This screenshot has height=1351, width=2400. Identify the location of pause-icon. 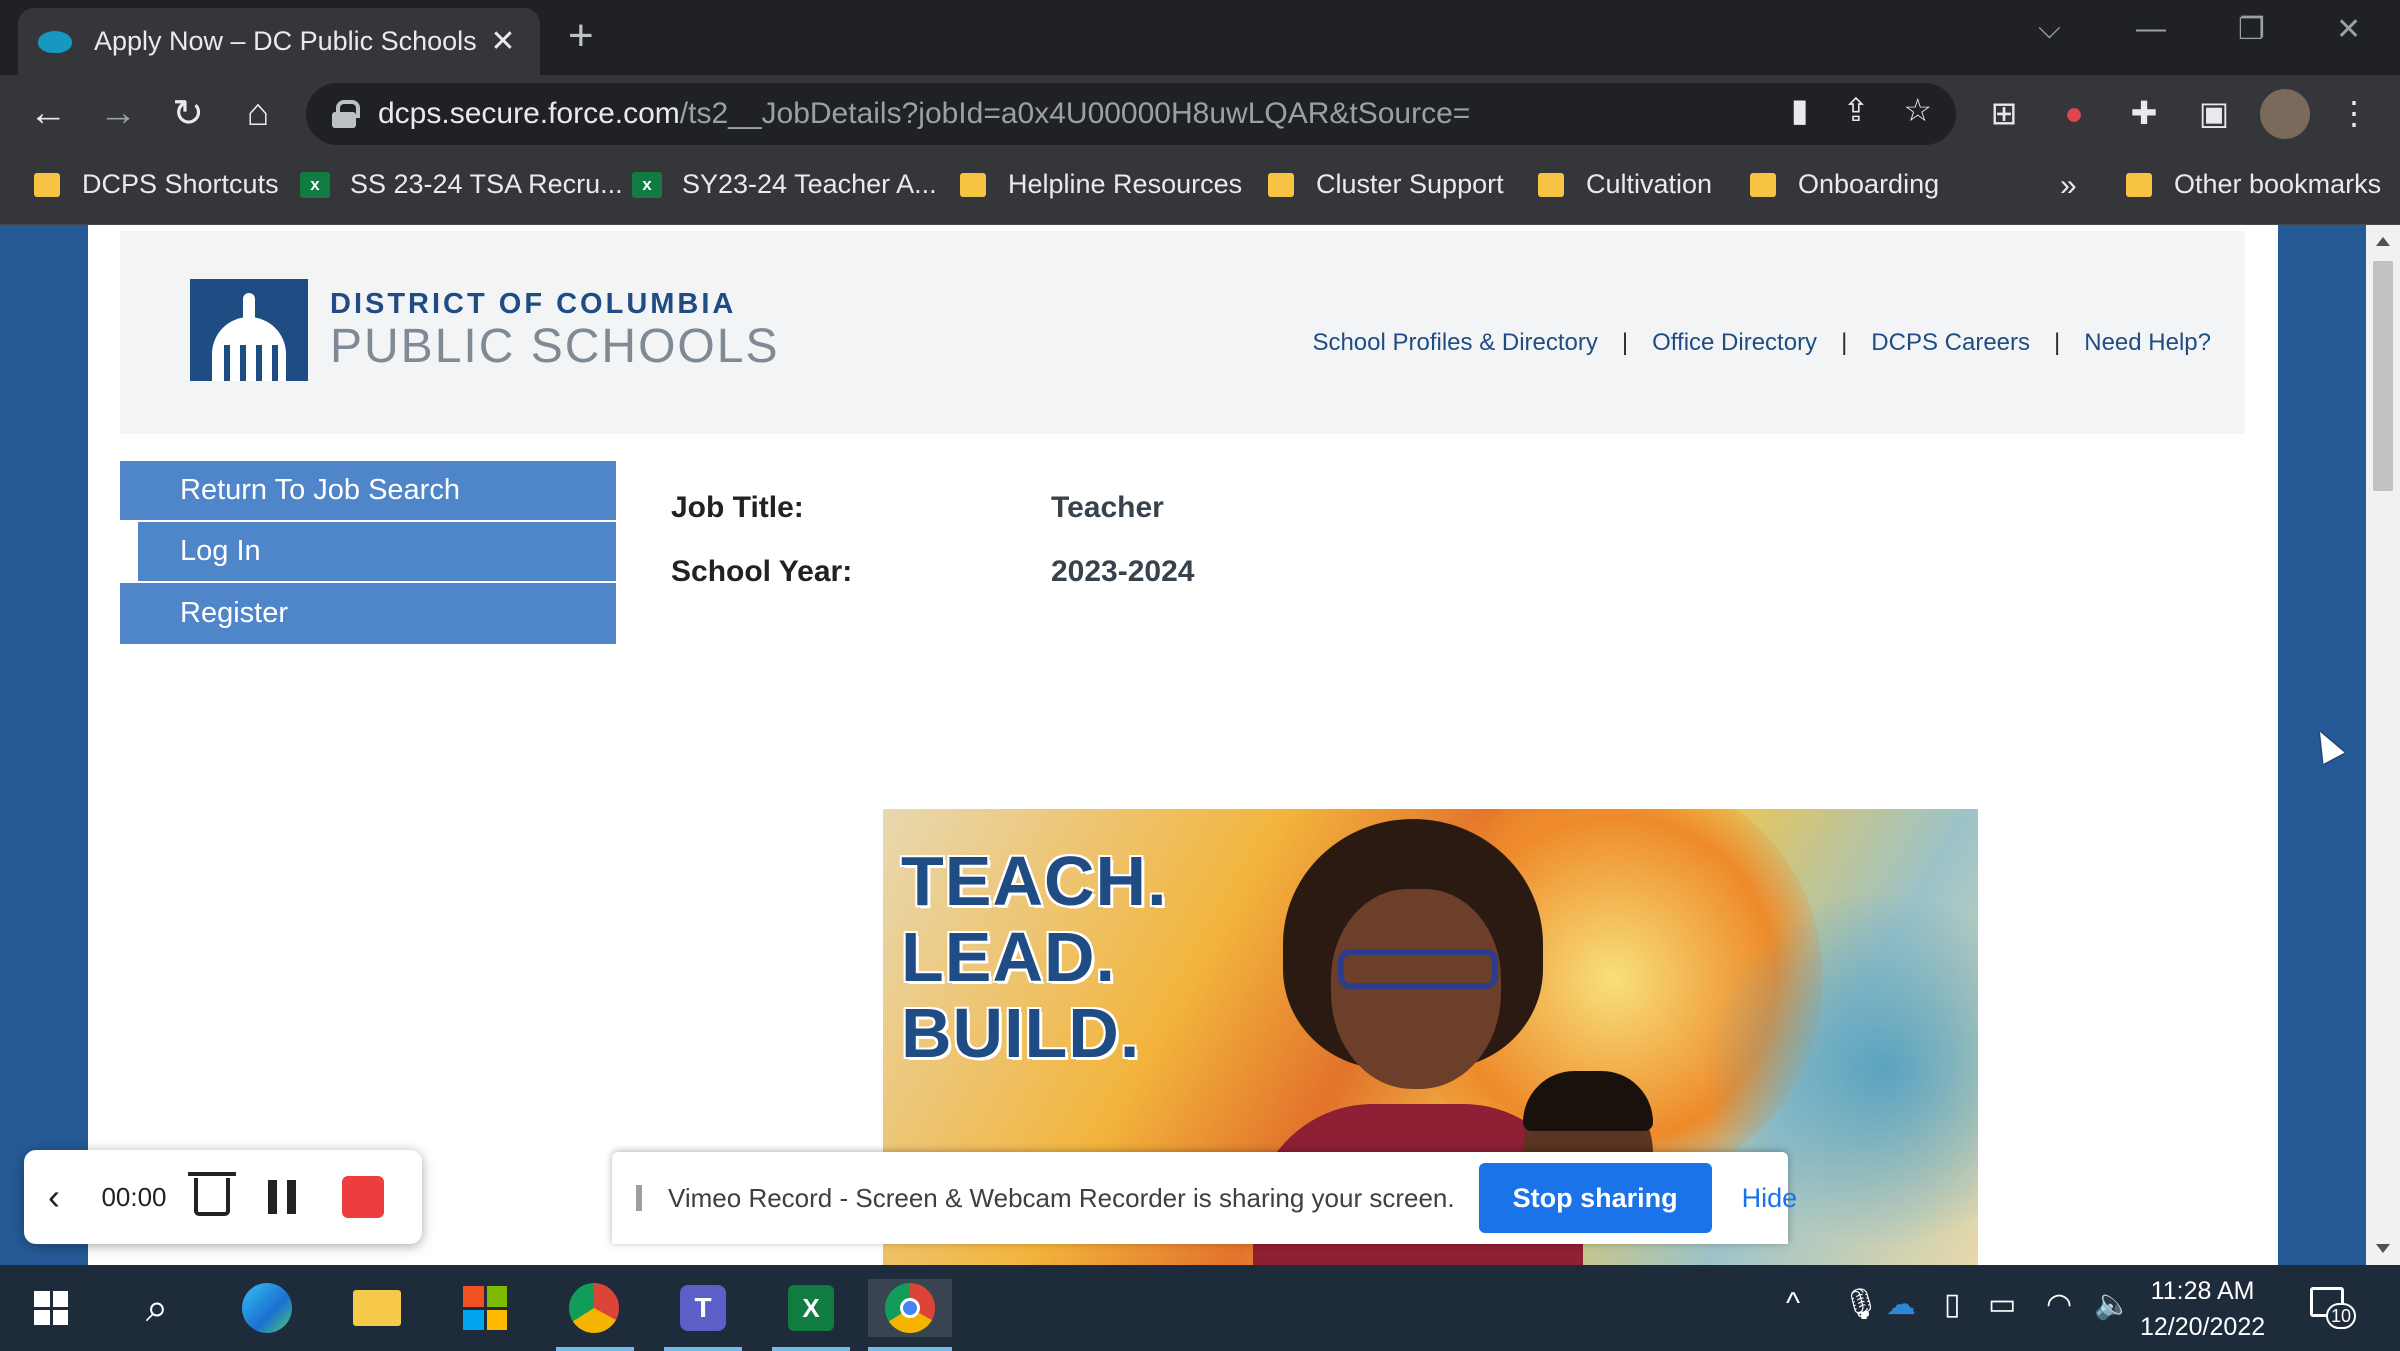
(282, 1197).